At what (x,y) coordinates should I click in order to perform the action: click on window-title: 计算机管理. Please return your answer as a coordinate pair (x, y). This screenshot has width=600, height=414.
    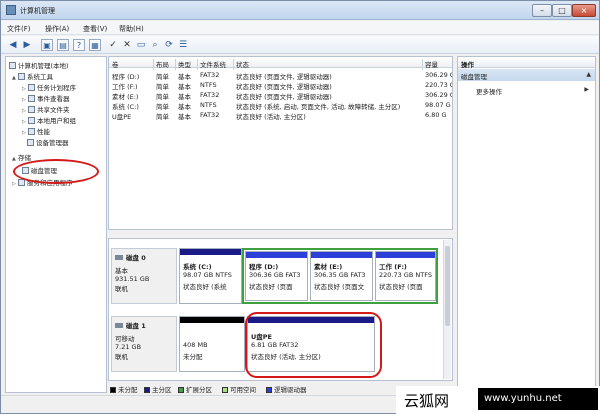
    Looking at the image, I should click on (37, 11).